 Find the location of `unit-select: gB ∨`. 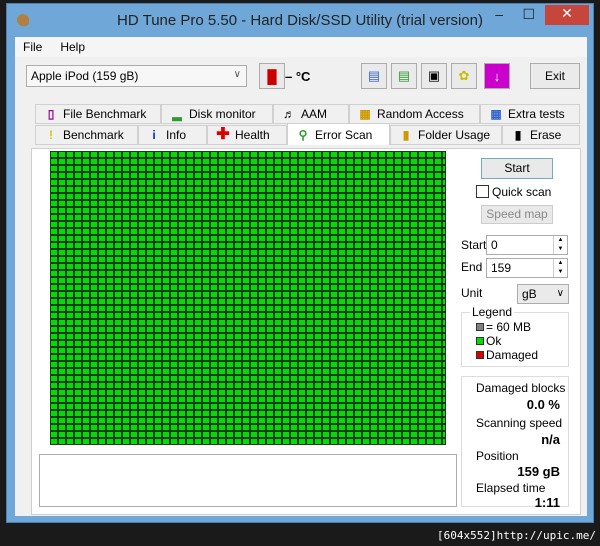

unit-select: gB ∨ is located at coordinates (543, 294).